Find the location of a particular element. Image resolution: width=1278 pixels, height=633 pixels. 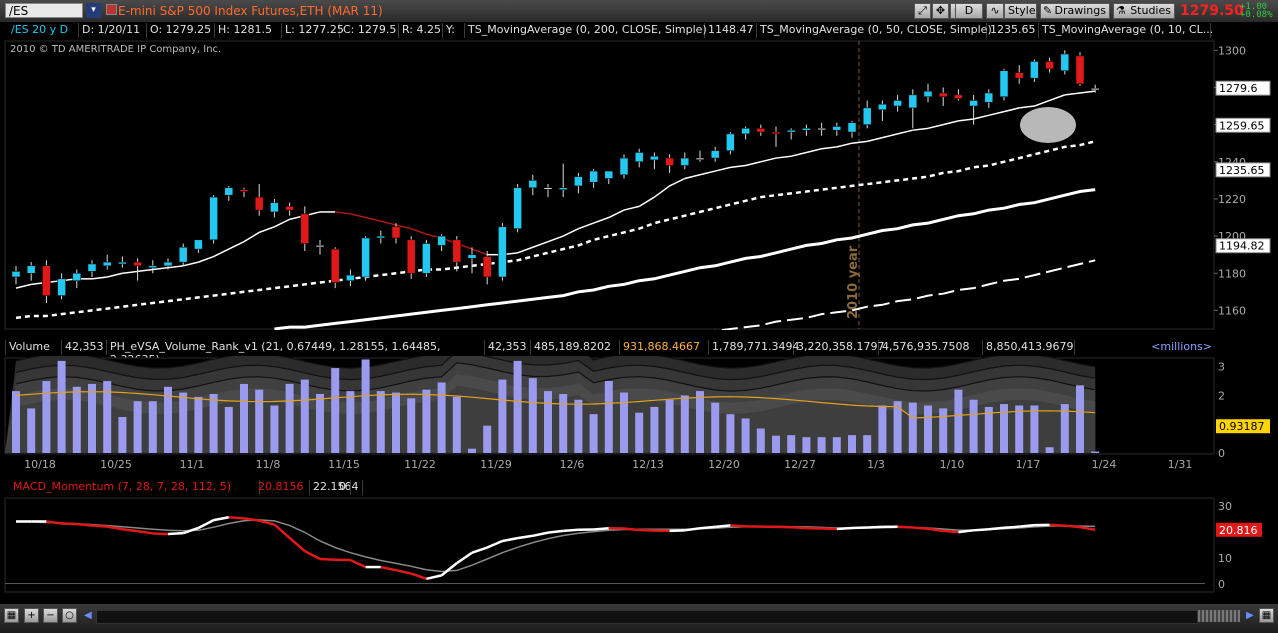

date-tick-label: 1/17 is located at coordinates (1028, 464).